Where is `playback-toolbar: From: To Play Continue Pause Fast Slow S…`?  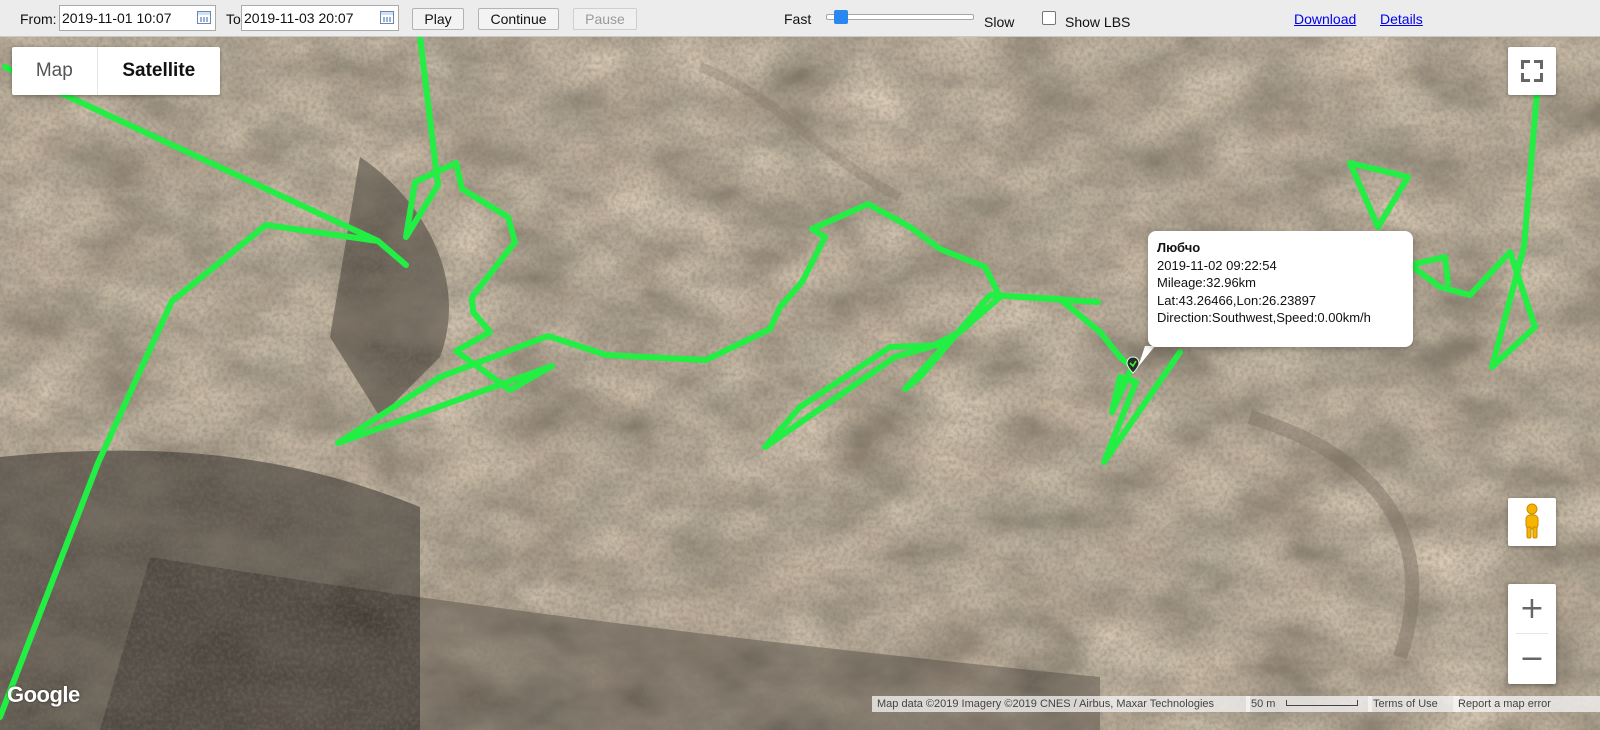 playback-toolbar: From: To Play Continue Pause Fast Slow S… is located at coordinates (800, 18).